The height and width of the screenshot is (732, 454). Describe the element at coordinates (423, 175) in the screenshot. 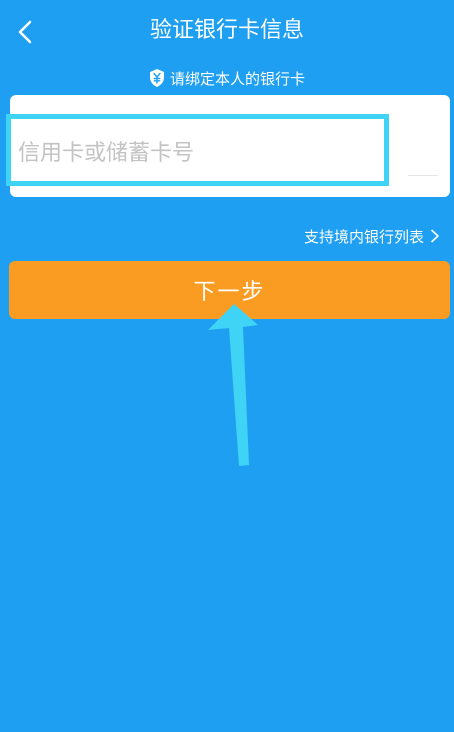

I see `divider` at that location.